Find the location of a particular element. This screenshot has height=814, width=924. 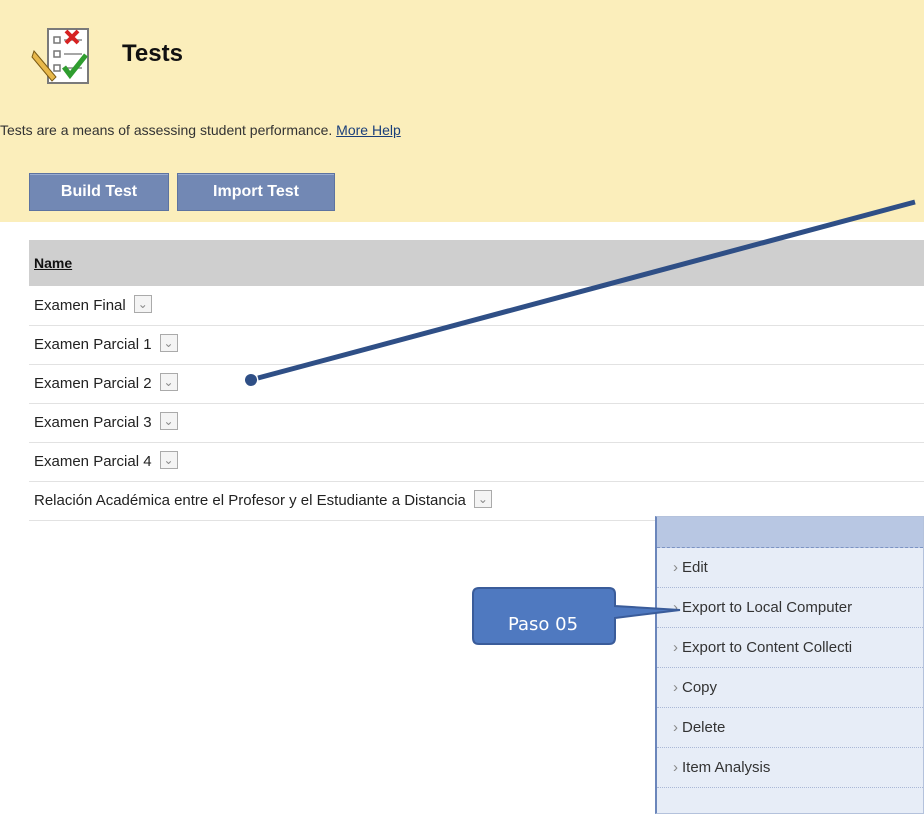

table-row: Examen Parcial 3 ⌄ is located at coordinates (476, 423).